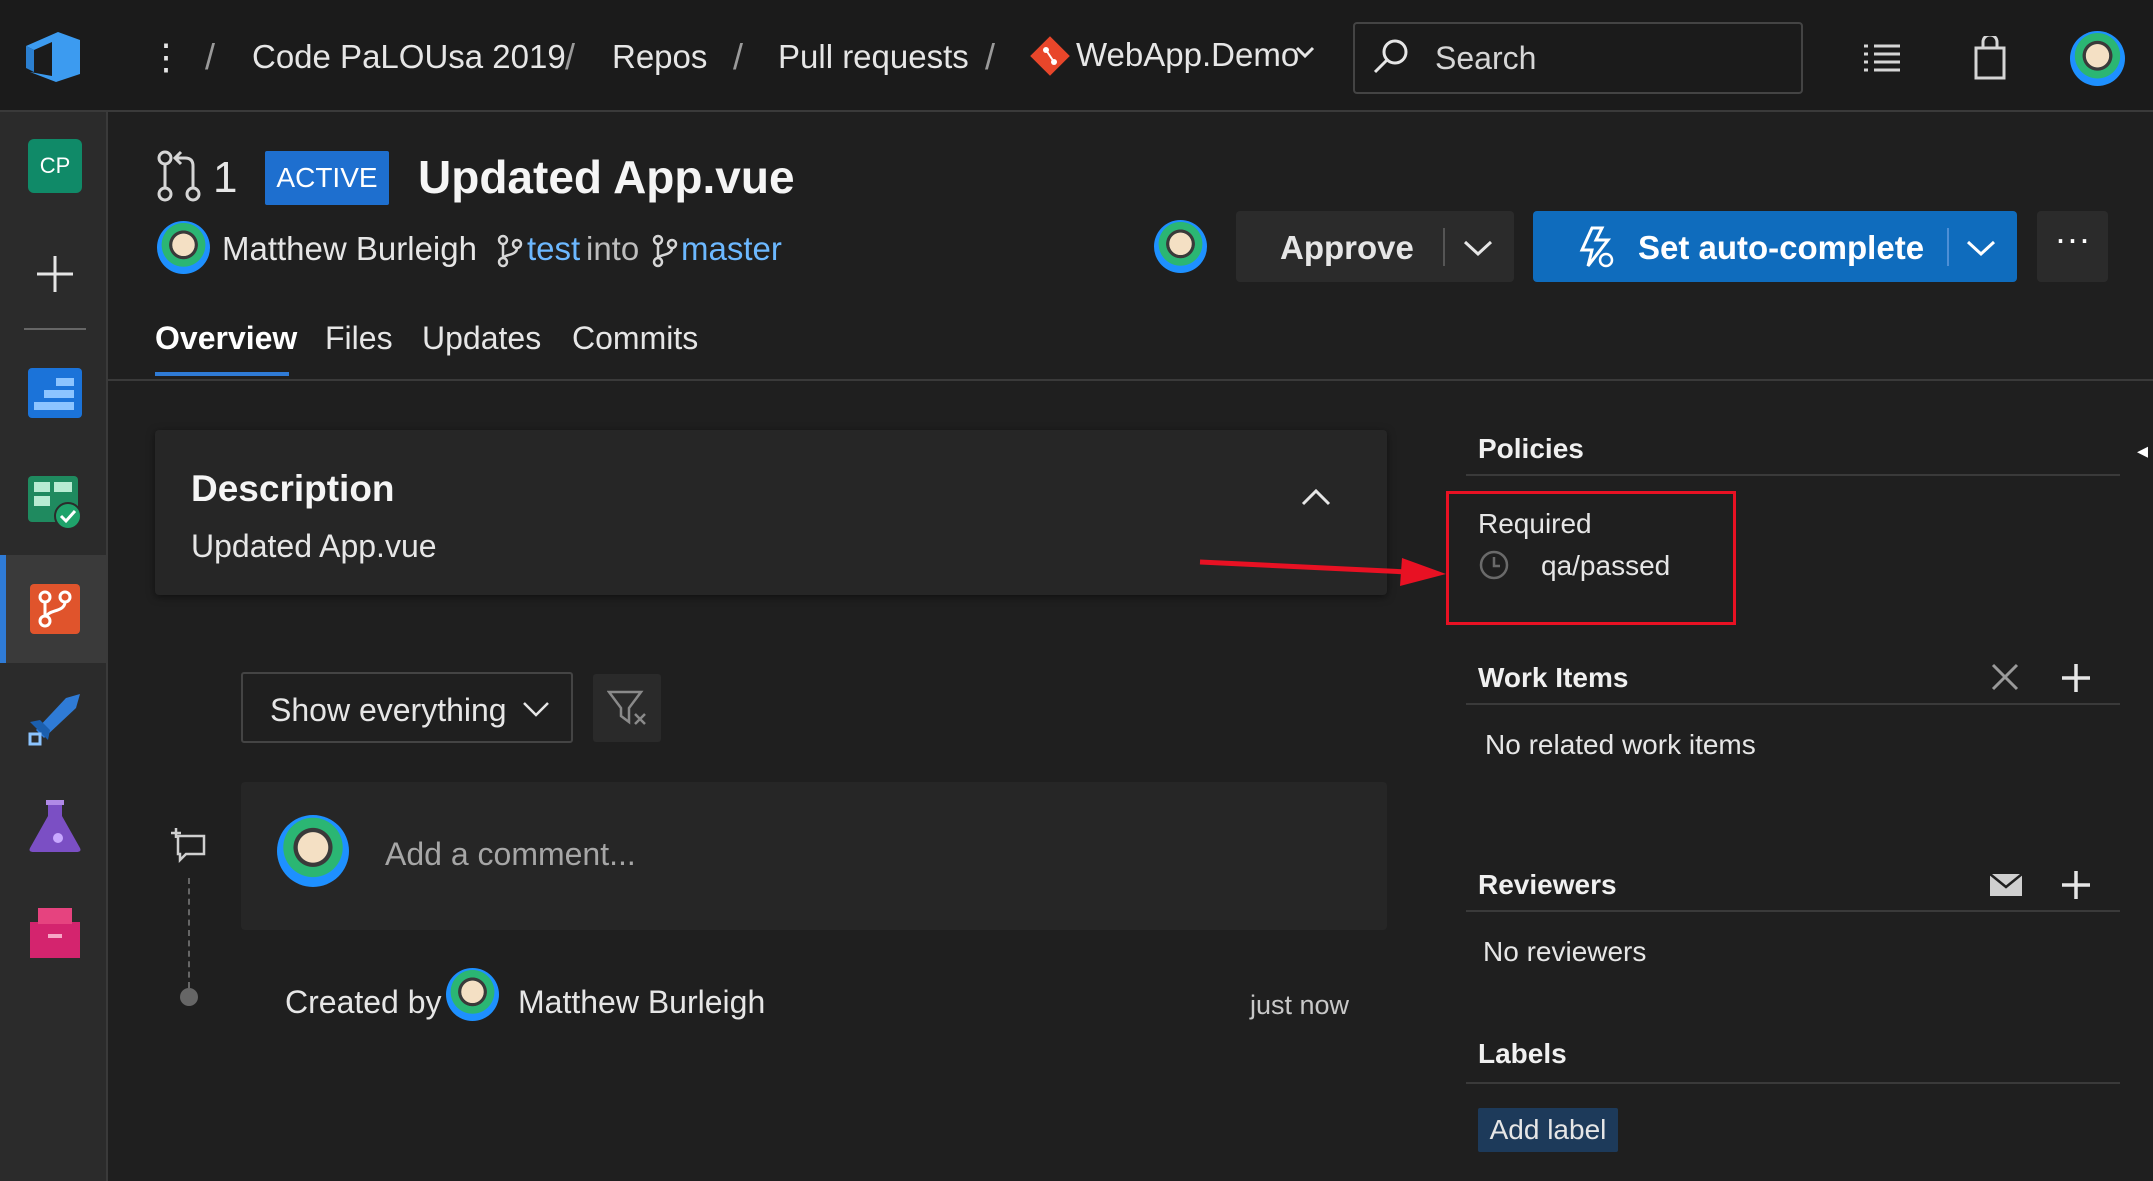 Image resolution: width=2153 pixels, height=1181 pixels. What do you see at coordinates (55, 718) in the screenshot?
I see `pipelines-icon` at bounding box center [55, 718].